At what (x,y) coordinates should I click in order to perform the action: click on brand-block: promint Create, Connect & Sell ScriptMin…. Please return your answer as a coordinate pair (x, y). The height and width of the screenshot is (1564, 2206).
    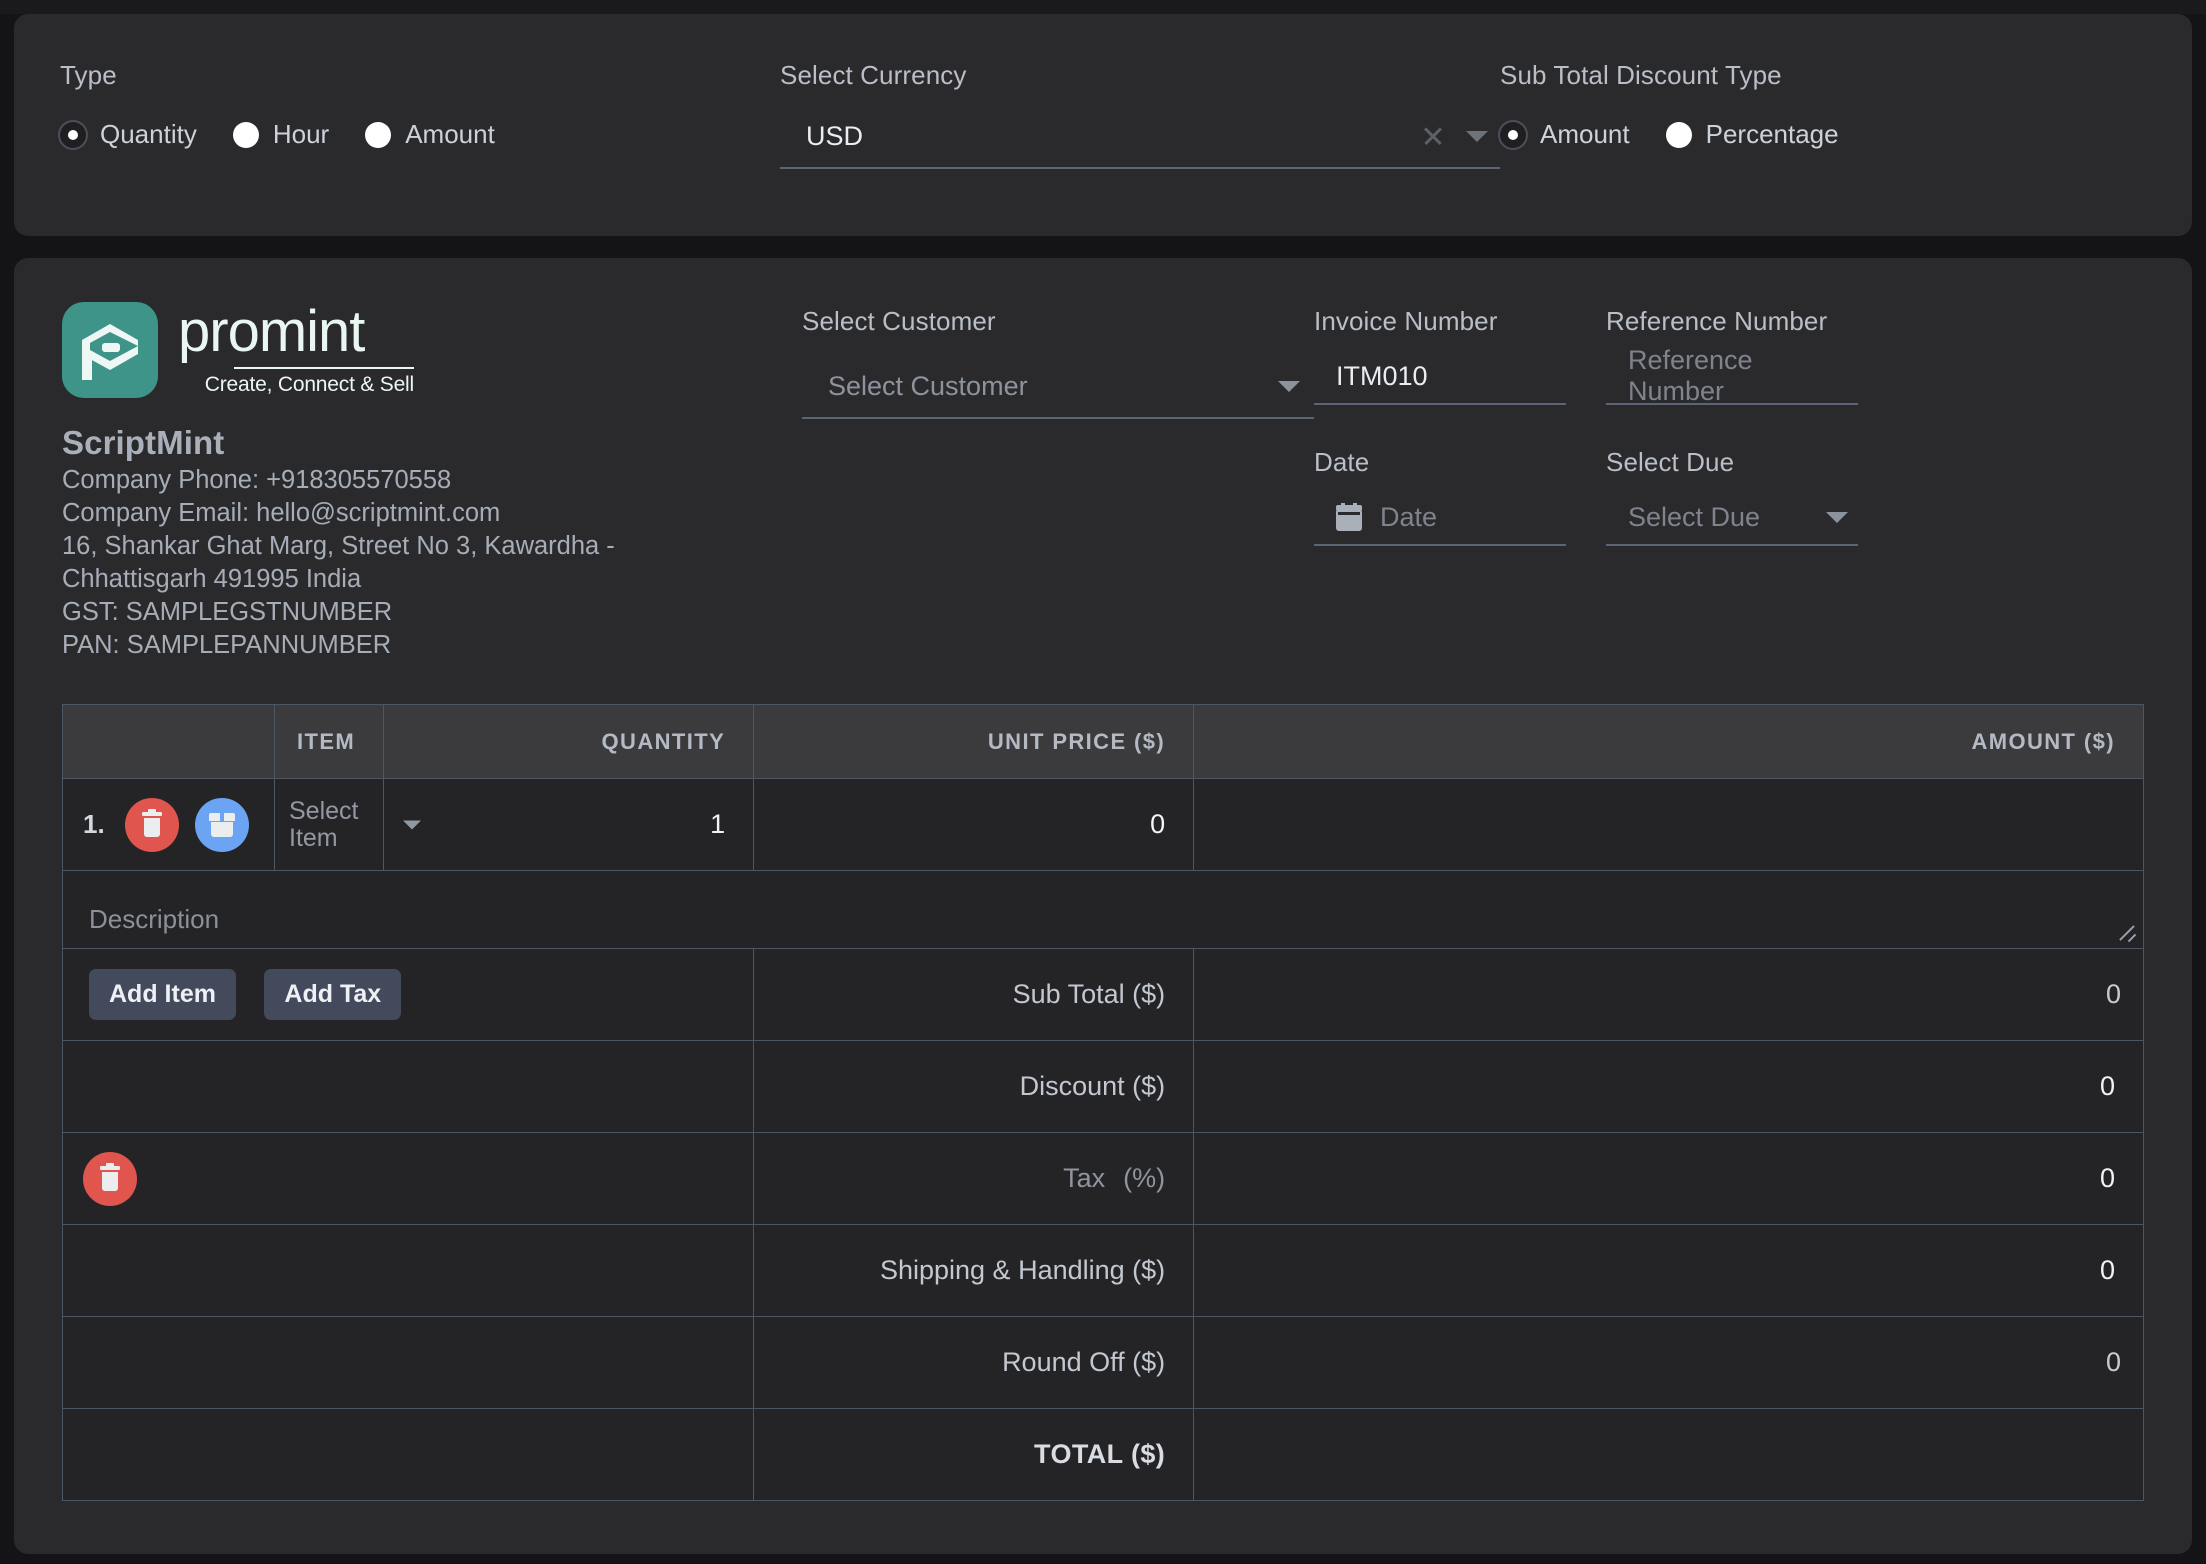
    Looking at the image, I should click on (432, 481).